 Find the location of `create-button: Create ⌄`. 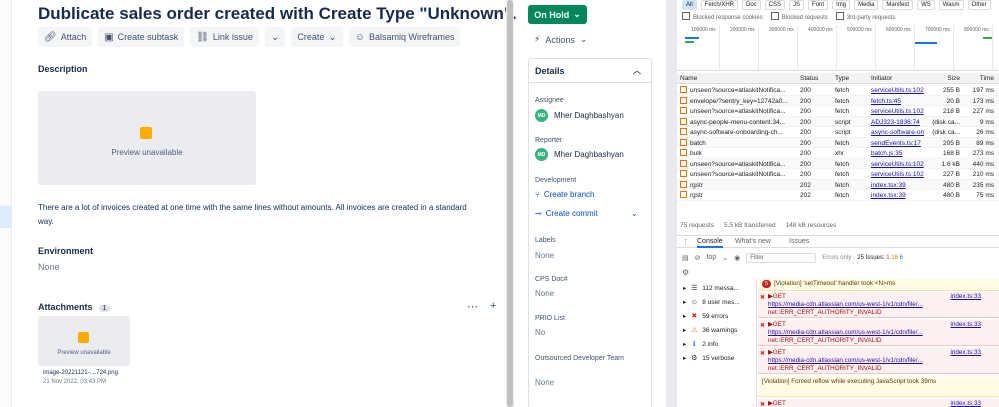

create-button: Create ⌄ is located at coordinates (317, 37).